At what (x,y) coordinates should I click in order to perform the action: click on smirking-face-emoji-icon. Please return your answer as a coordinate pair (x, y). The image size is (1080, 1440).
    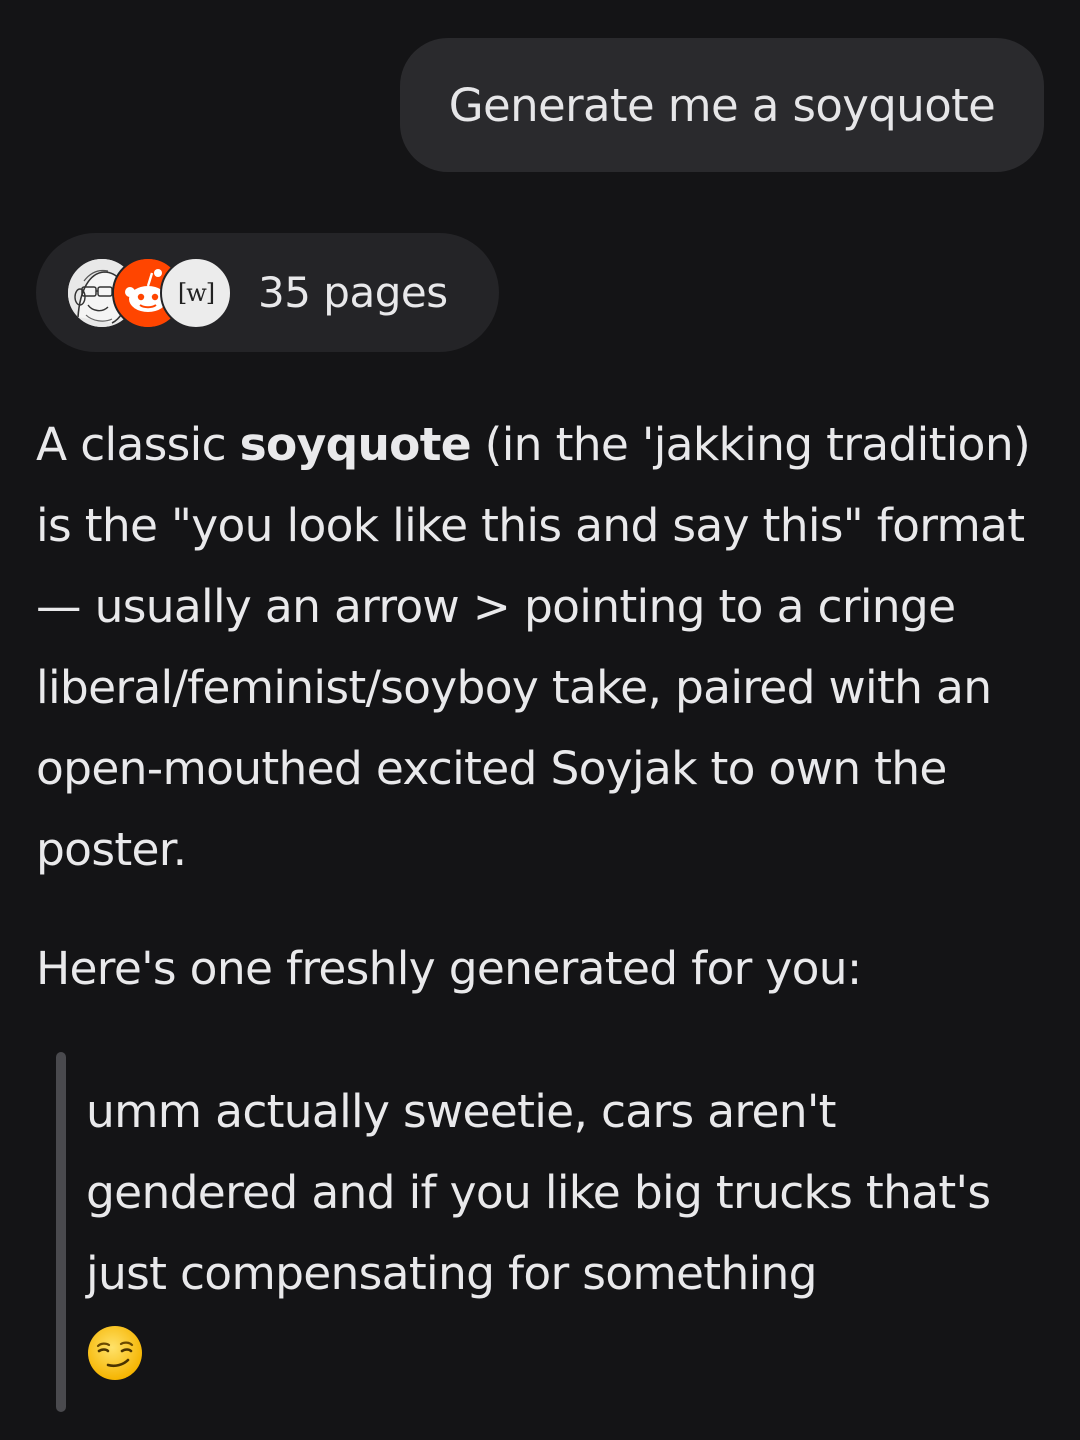
    Looking at the image, I should click on (115, 1353).